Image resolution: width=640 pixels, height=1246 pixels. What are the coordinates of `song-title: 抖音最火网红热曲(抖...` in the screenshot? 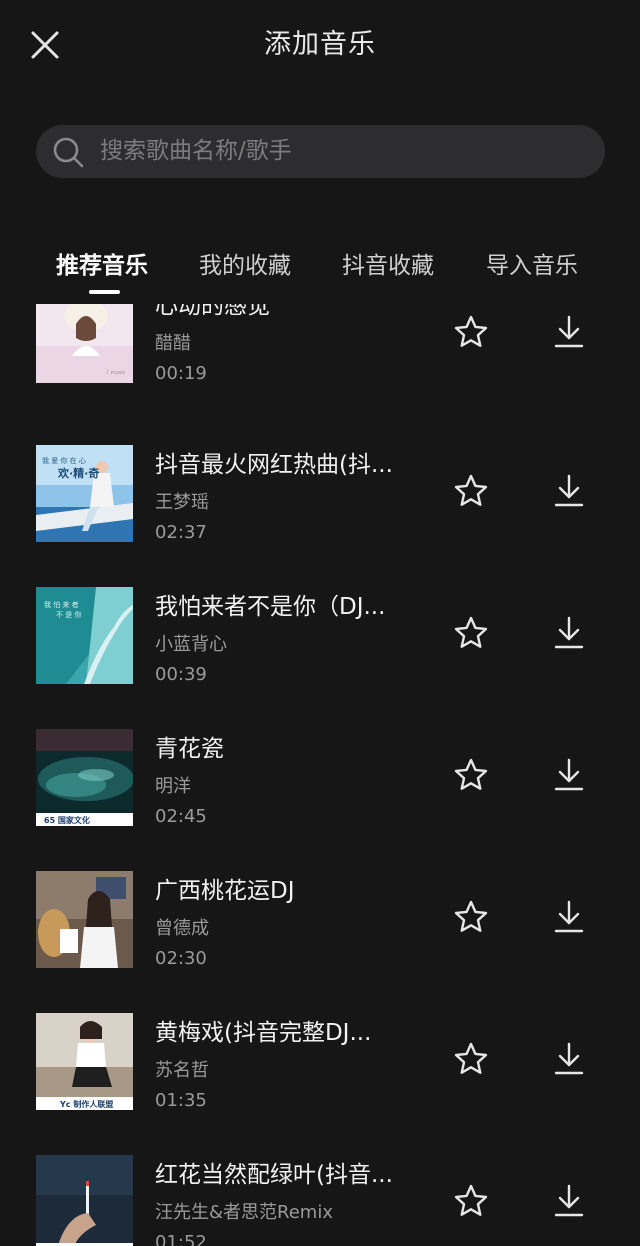 It's located at (274, 465).